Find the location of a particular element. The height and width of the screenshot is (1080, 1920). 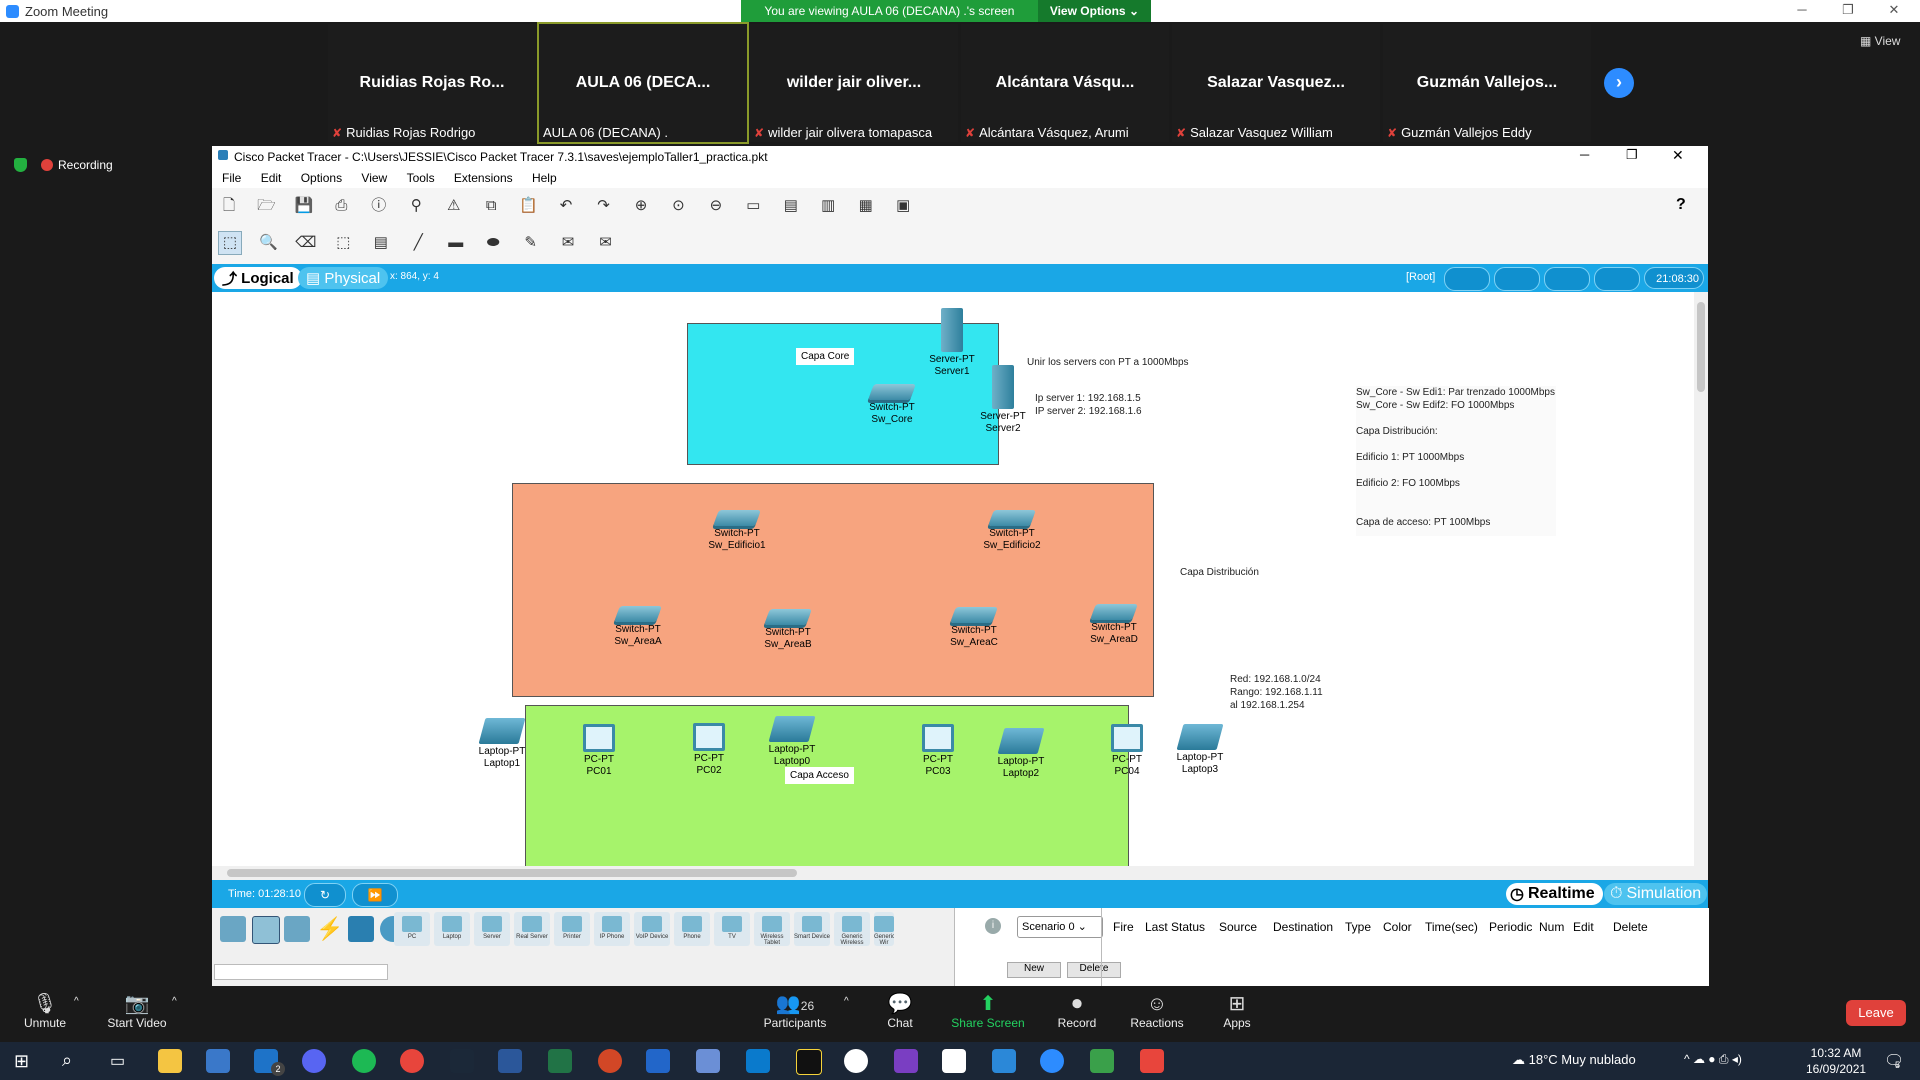

windows-start-icon: ⊞ is located at coordinates (21, 1061).